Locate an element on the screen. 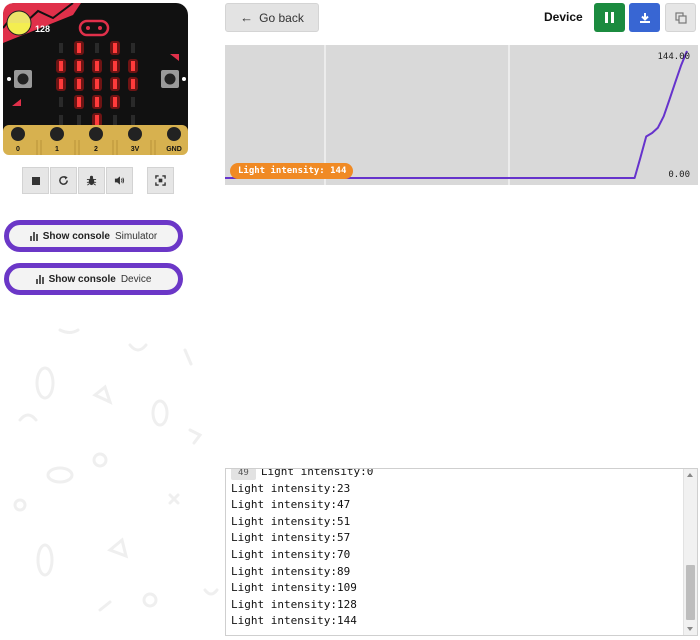  console-line: Light intensity:144 is located at coordinates (294, 621).